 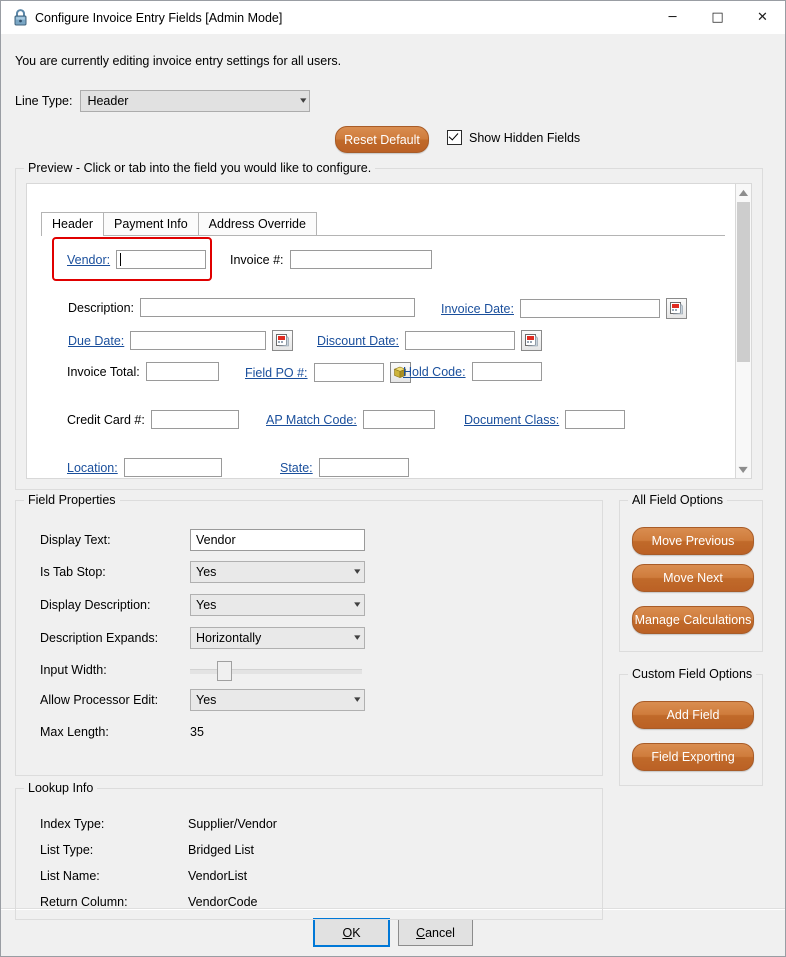 What do you see at coordinates (440, 932) in the screenshot?
I see `cancel-rest: ancel` at bounding box center [440, 932].